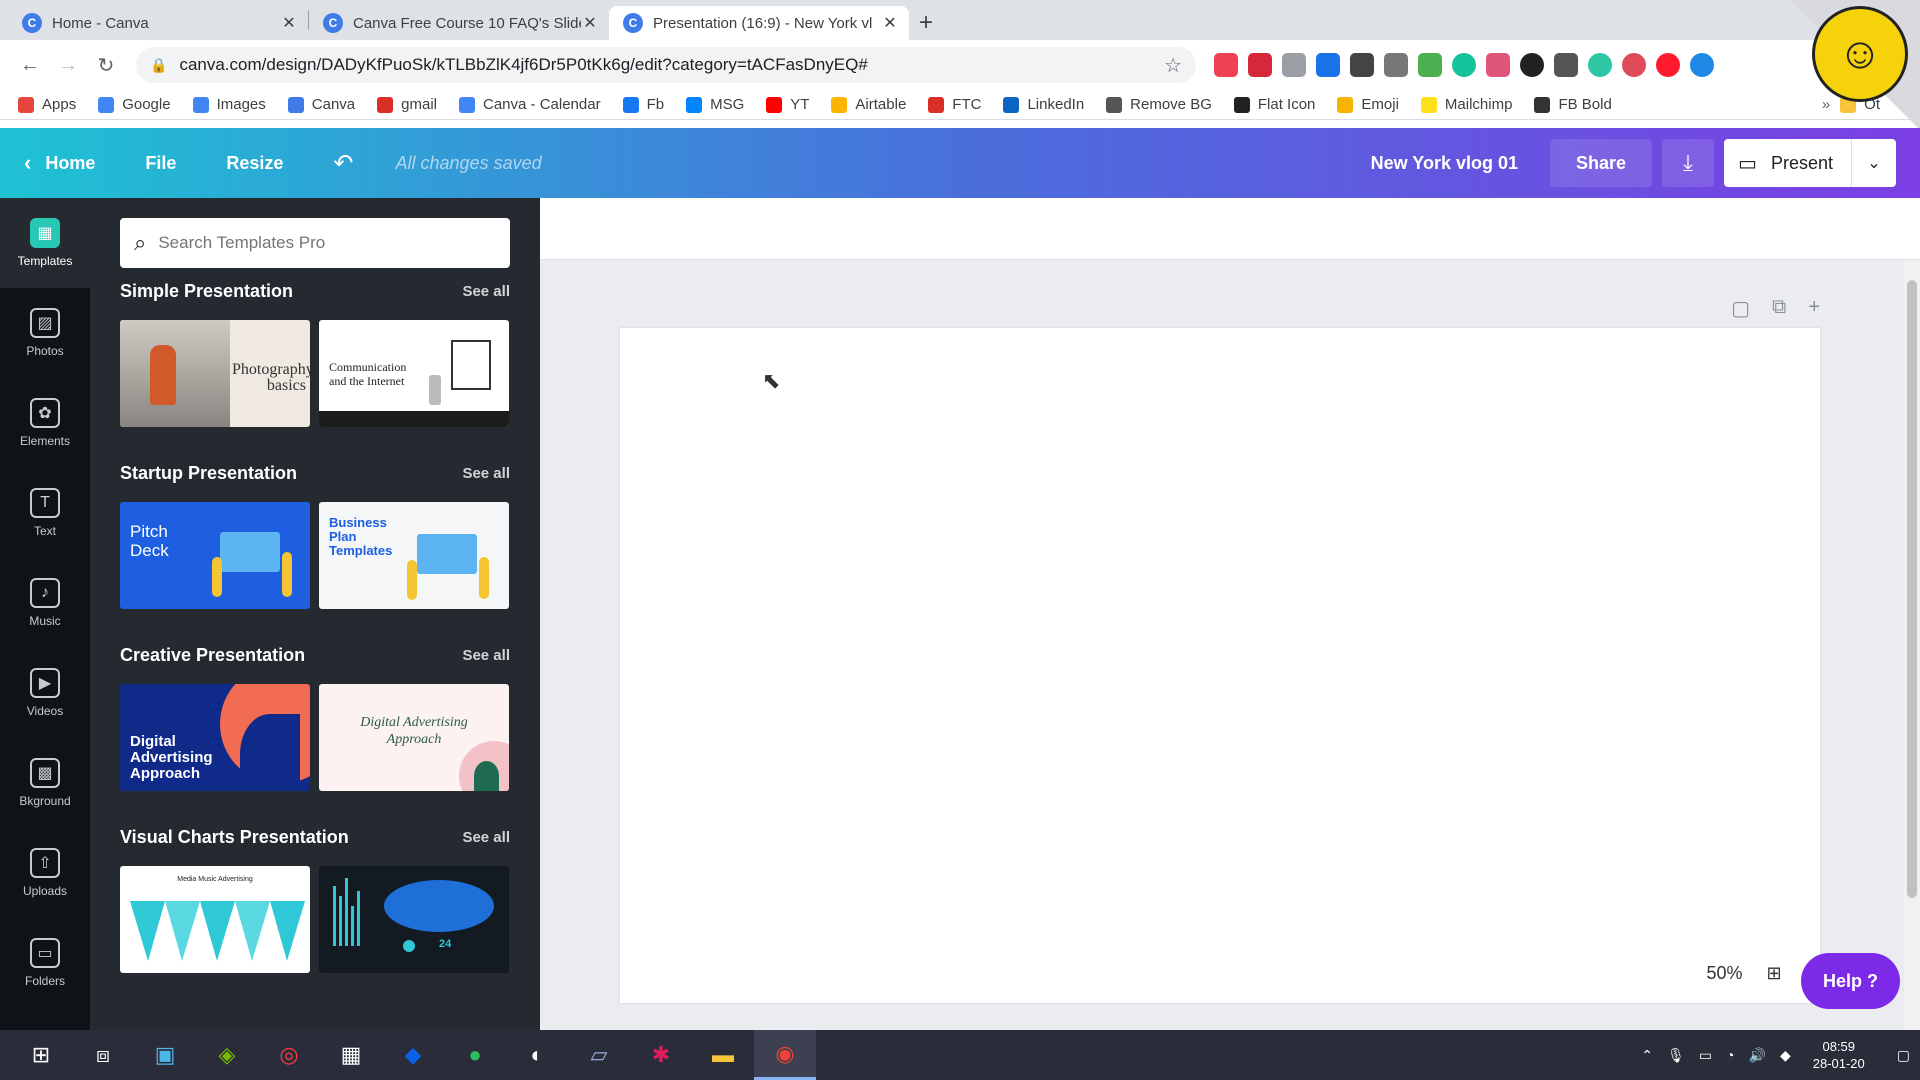  What do you see at coordinates (1634, 65) in the screenshot?
I see `ring-extension-icon` at bounding box center [1634, 65].